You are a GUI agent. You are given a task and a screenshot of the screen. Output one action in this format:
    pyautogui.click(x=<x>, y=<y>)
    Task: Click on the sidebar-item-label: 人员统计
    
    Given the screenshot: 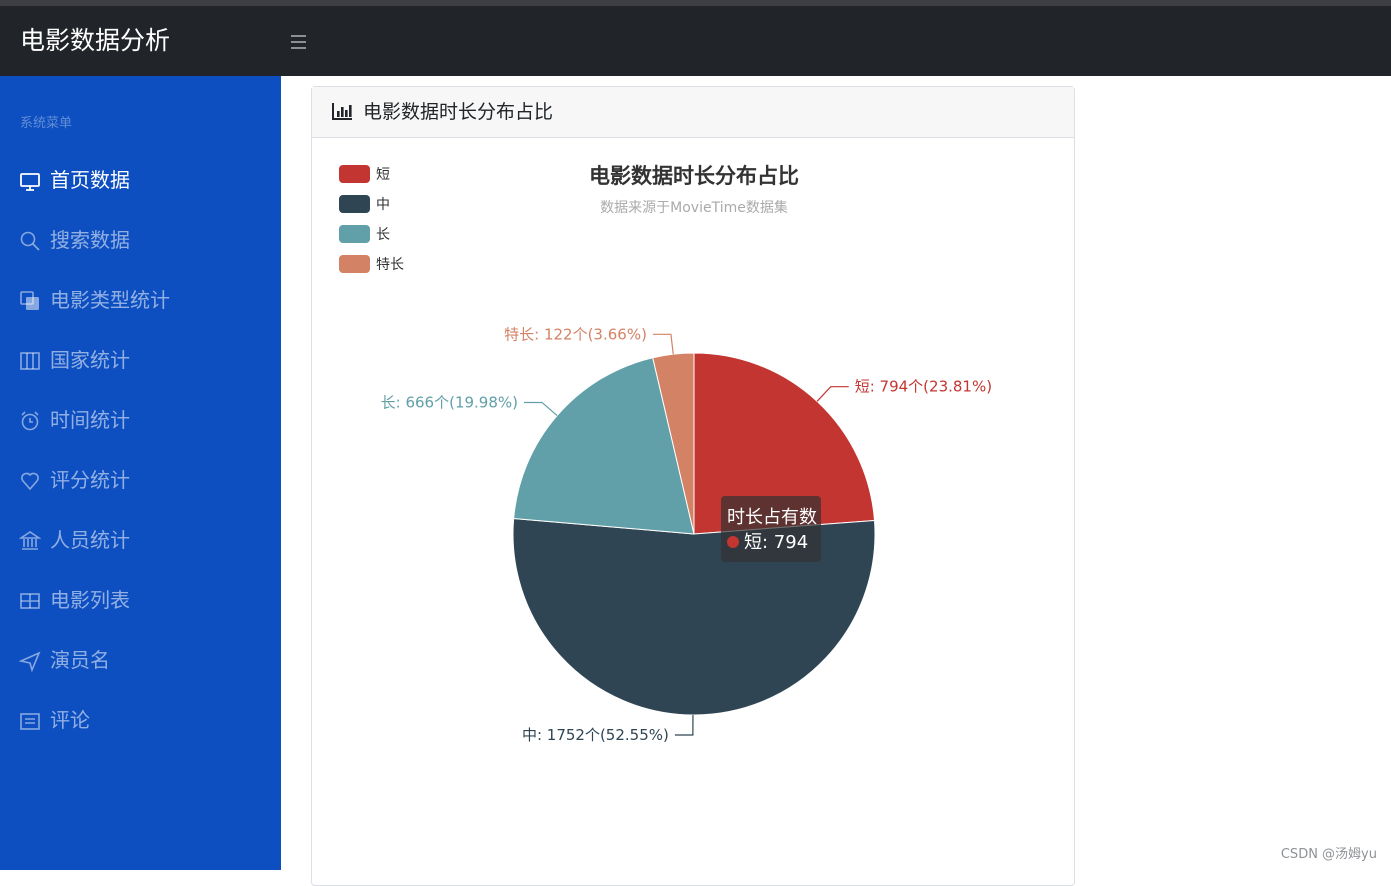 What is the action you would take?
    pyautogui.click(x=90, y=540)
    